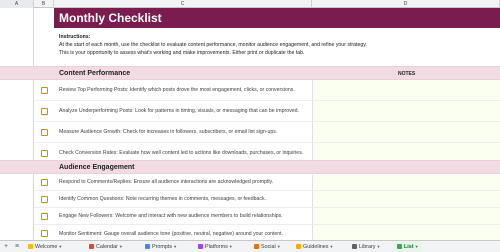 The height and width of the screenshot is (252, 500). I want to click on section-header-content-performance: Content Performance NOTES, so click(250, 73).